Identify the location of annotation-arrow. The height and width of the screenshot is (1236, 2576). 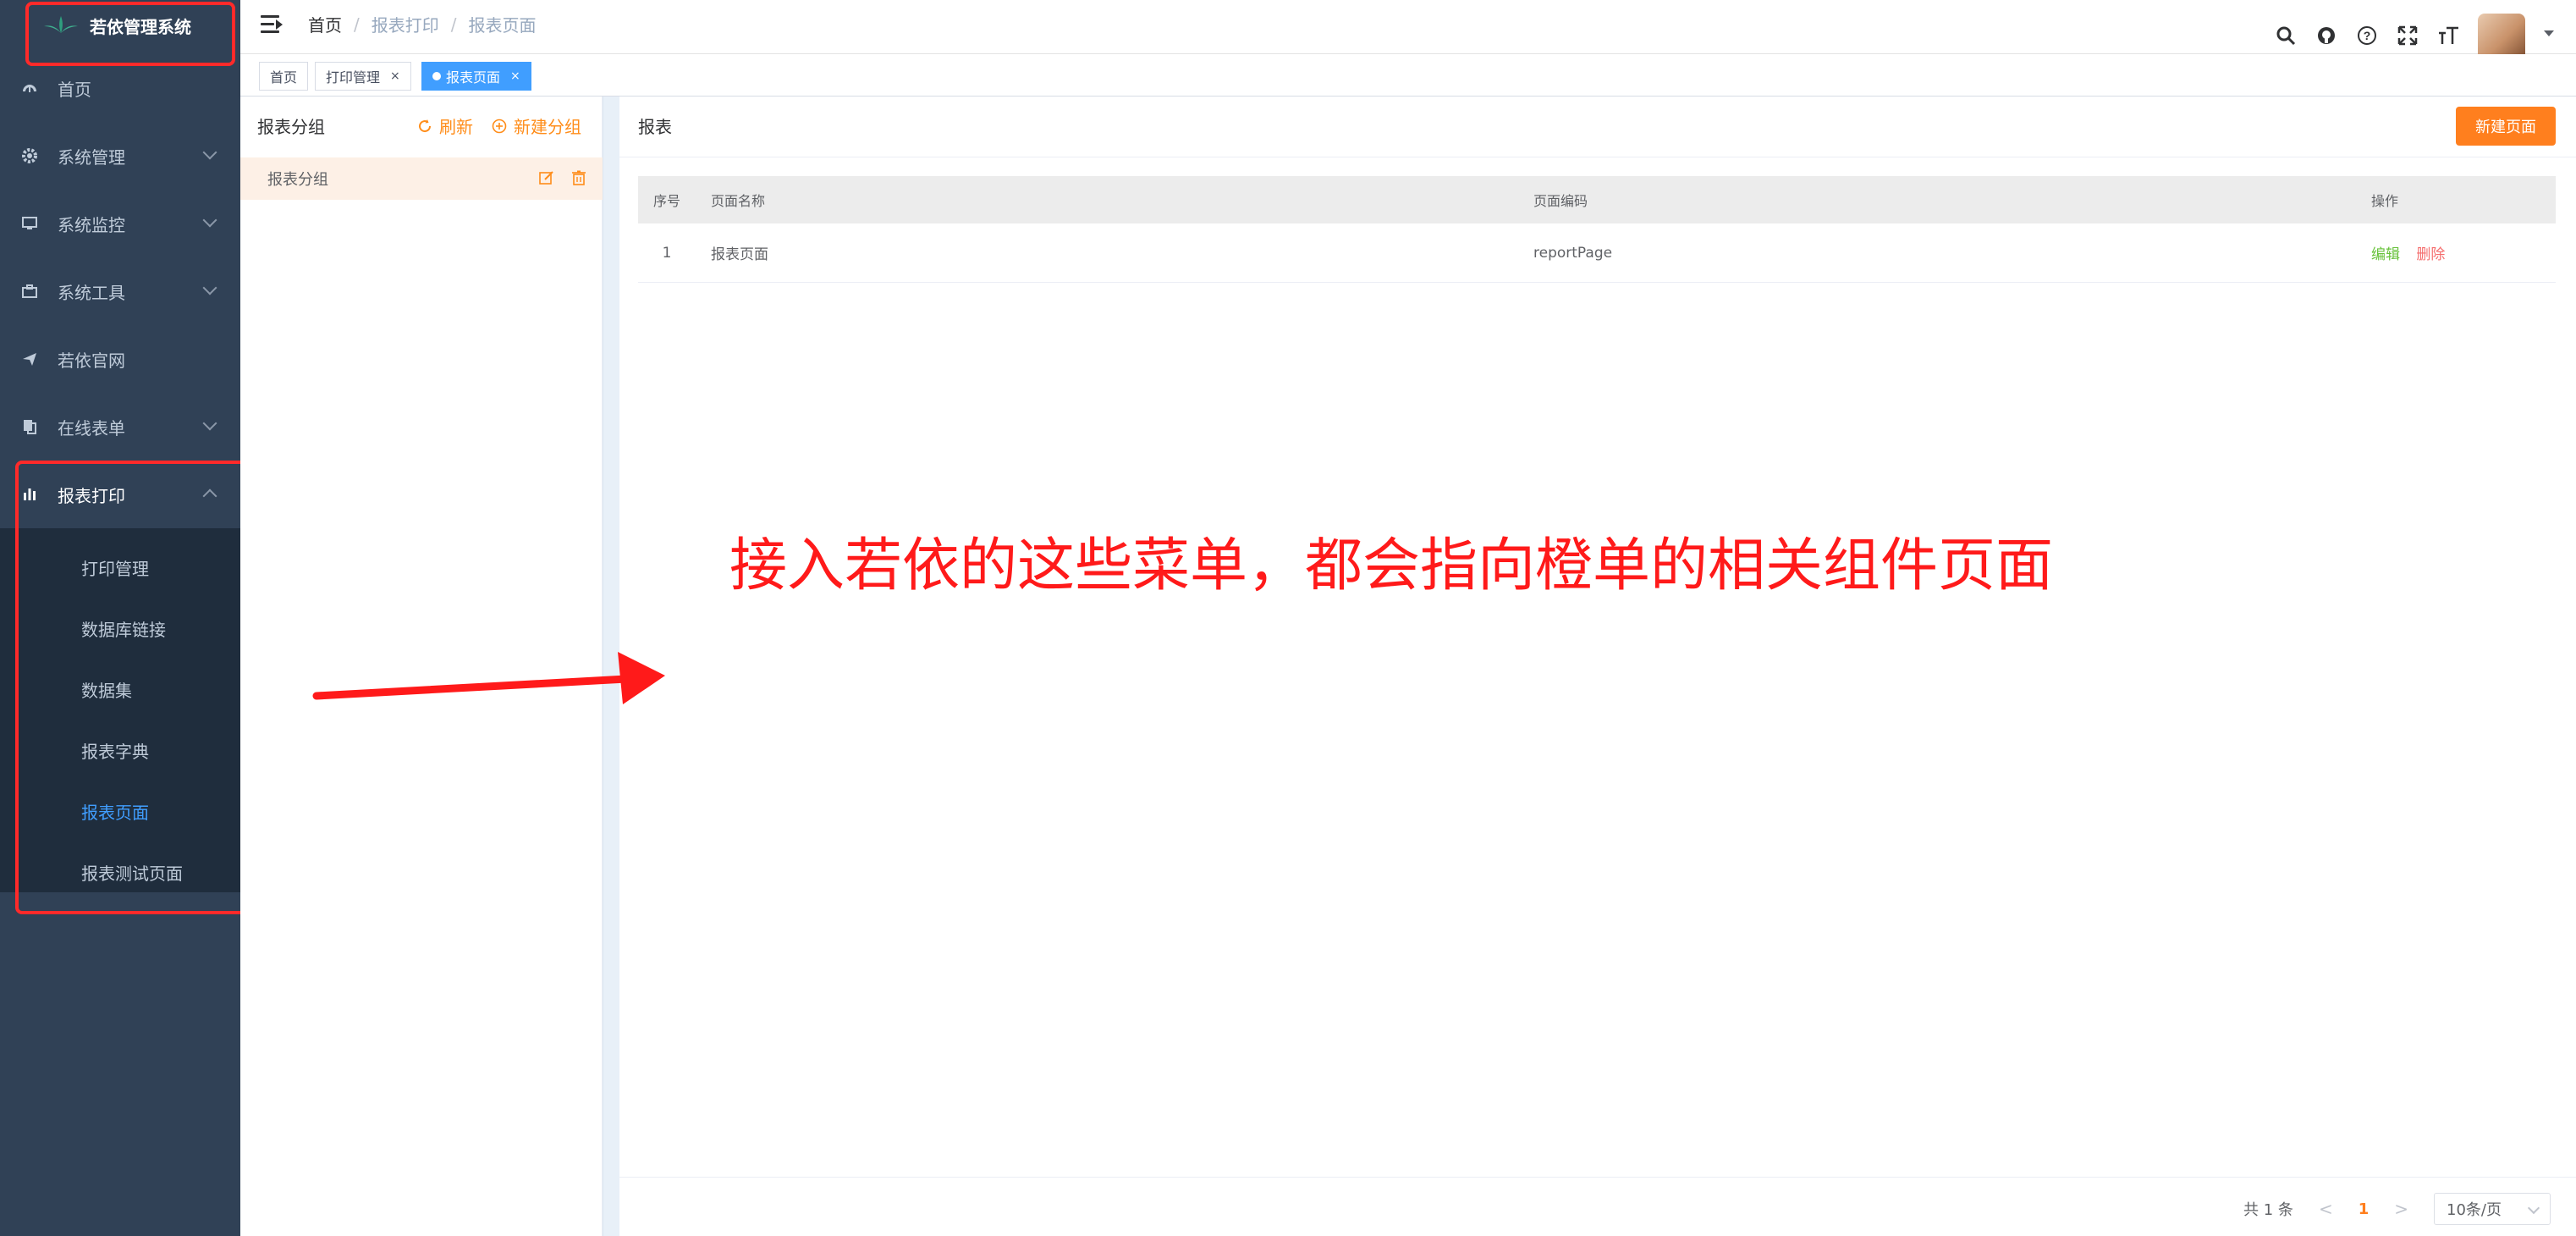
(488, 678).